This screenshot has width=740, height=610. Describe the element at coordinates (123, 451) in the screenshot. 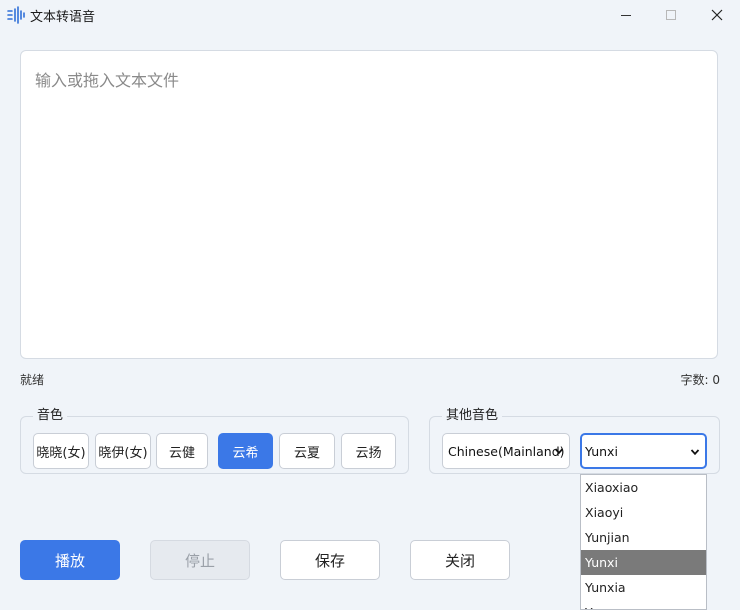

I see `voice-button-xiaoyi: 晓伊(女)` at that location.